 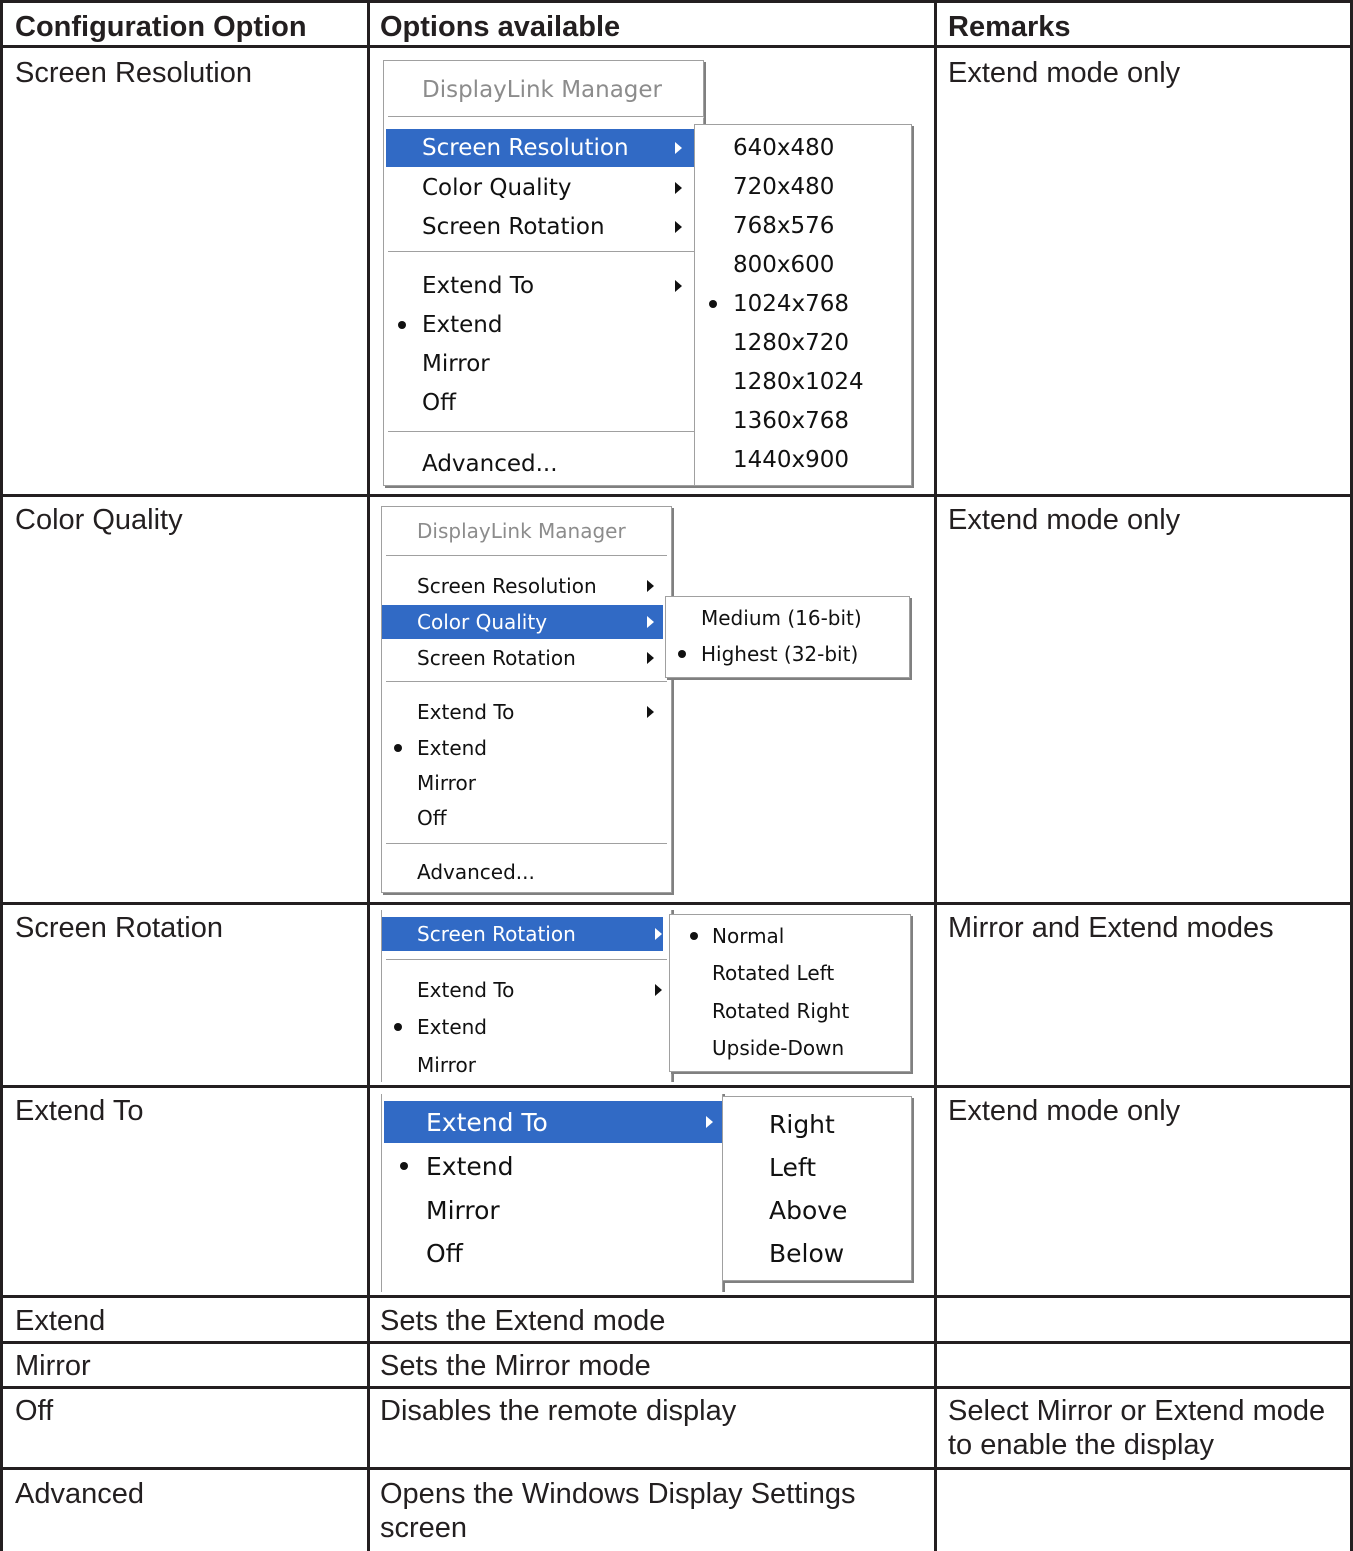 I want to click on menu-item-1024x768: 1024x768, so click(x=803, y=304).